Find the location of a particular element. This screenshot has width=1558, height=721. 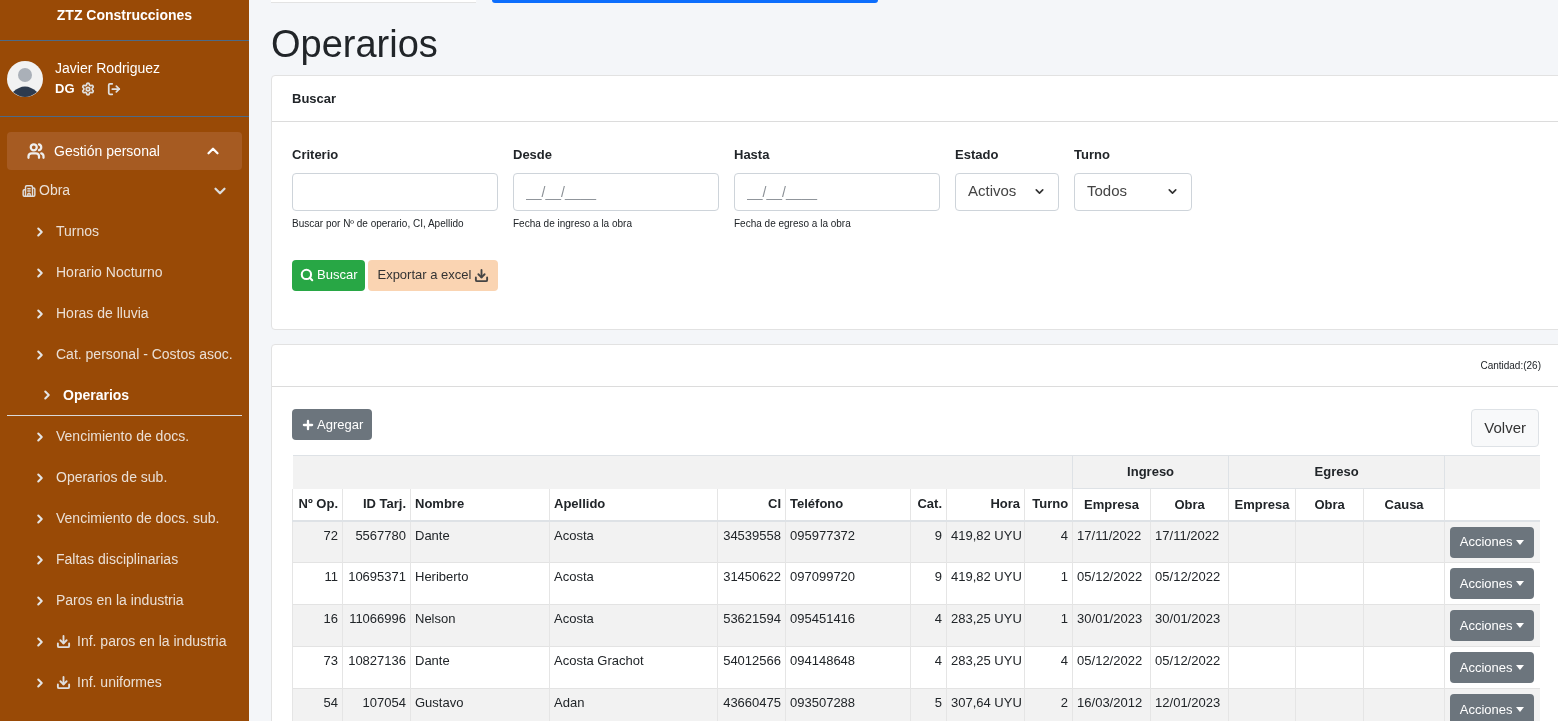

table-cell: 2 is located at coordinates (1048, 704).